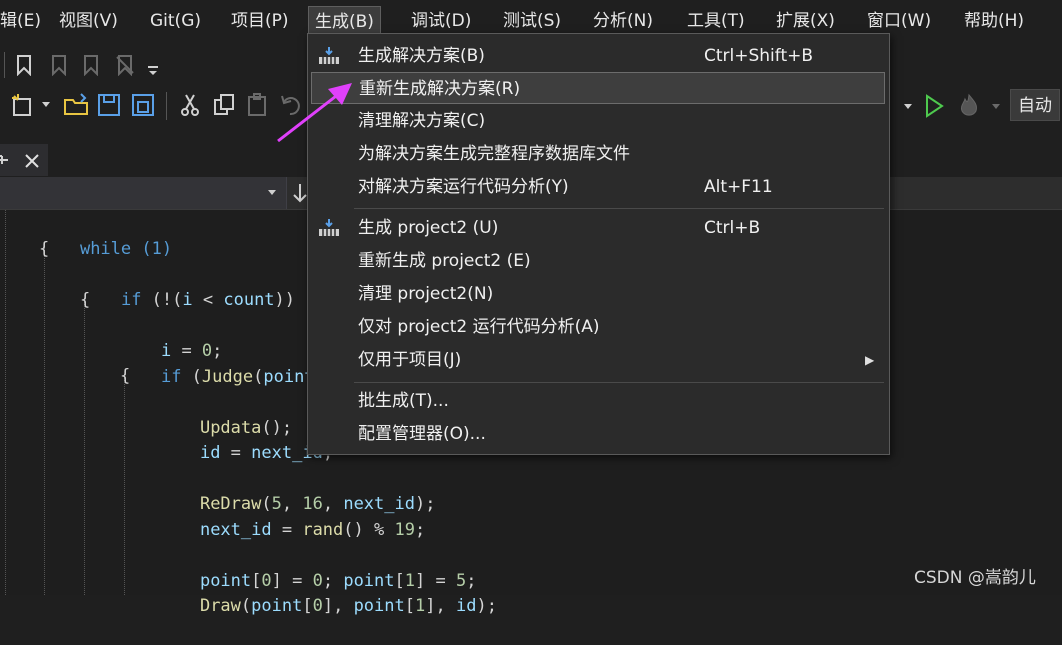  Describe the element at coordinates (5, 160) in the screenshot. I see `pin-icon` at that location.